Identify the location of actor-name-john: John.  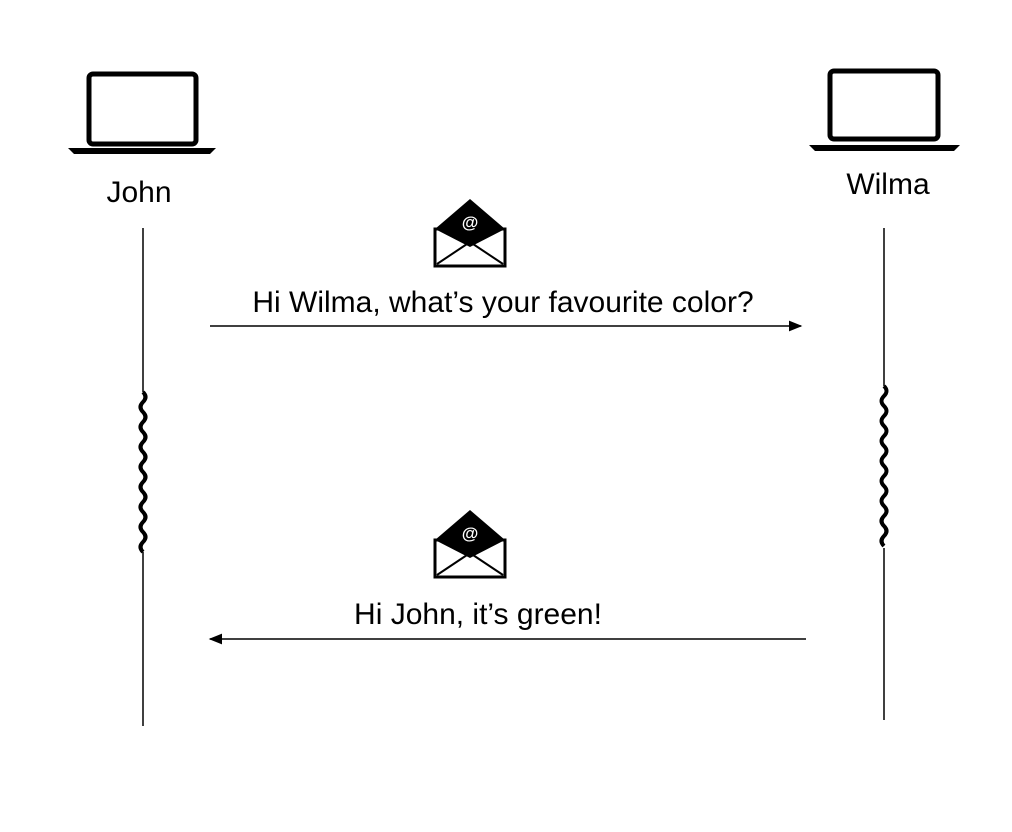
(138, 192).